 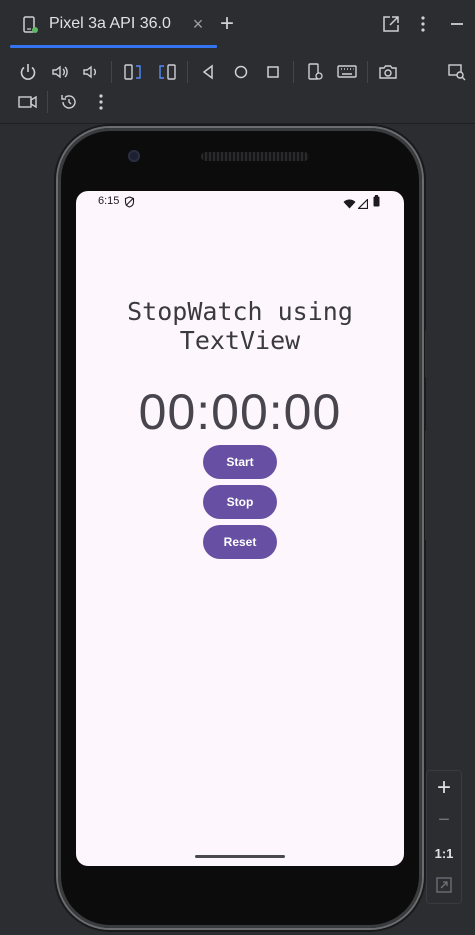 What do you see at coordinates (227, 24) in the screenshot?
I see `add-tab-button: +` at bounding box center [227, 24].